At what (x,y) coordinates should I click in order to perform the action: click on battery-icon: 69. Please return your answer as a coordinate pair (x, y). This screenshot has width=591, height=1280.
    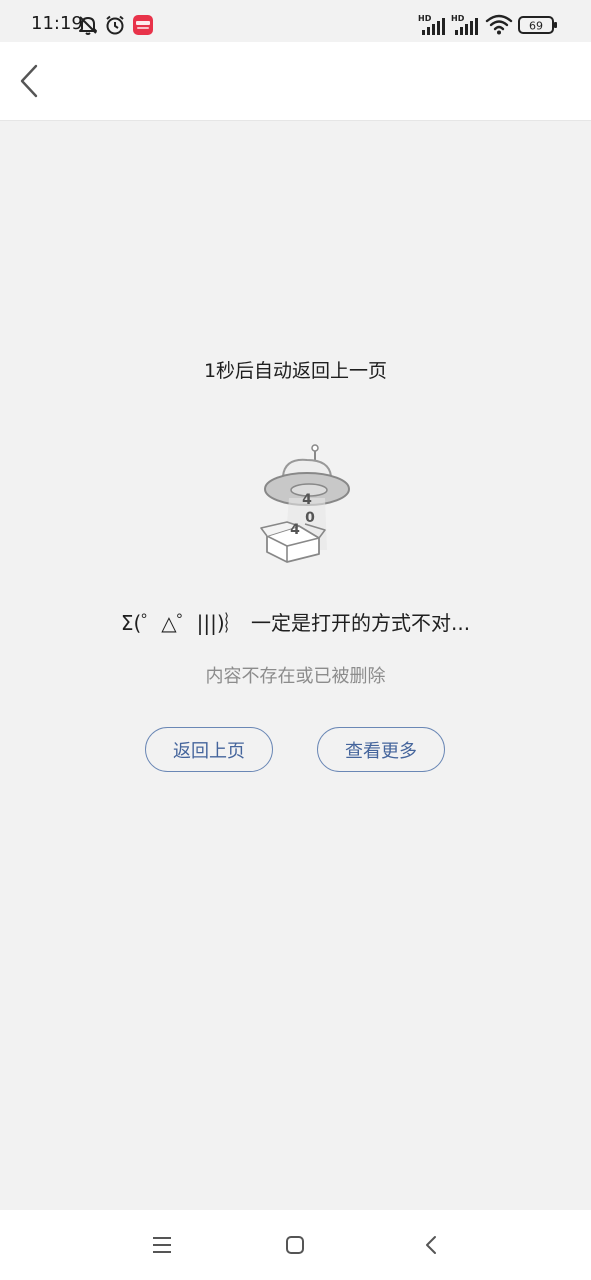
    Looking at the image, I should click on (537, 25).